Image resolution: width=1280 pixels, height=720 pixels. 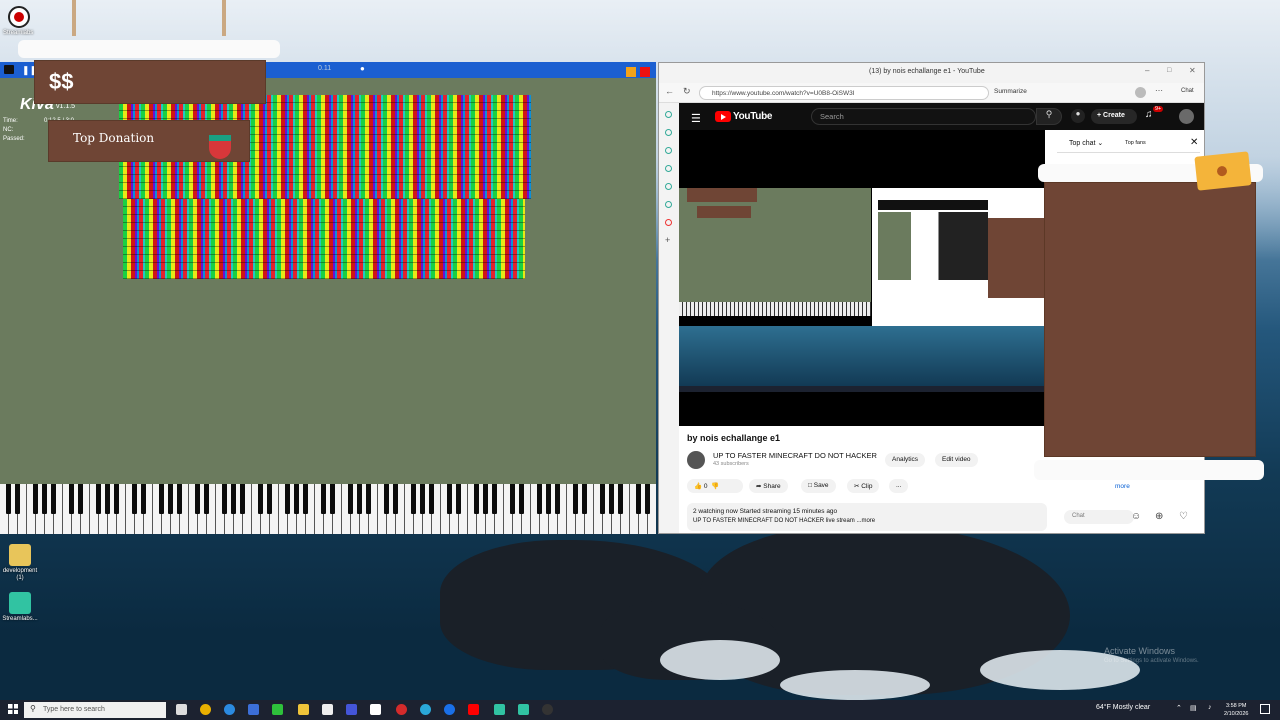 I want to click on share-button: ➦ Share, so click(x=768, y=486).